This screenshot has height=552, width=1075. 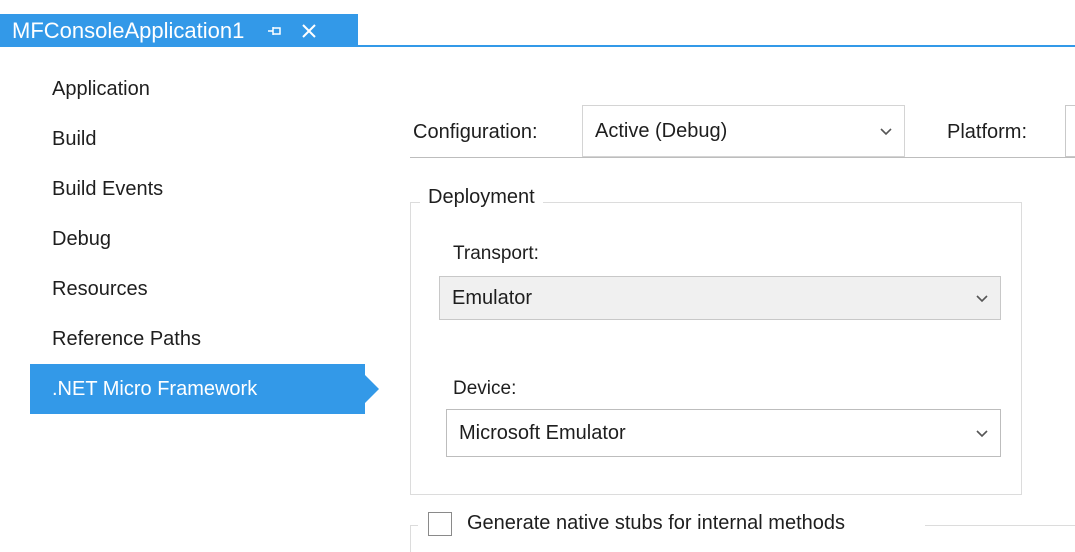 I want to click on tab-title: MFConsoleApplication1, so click(x=128, y=30).